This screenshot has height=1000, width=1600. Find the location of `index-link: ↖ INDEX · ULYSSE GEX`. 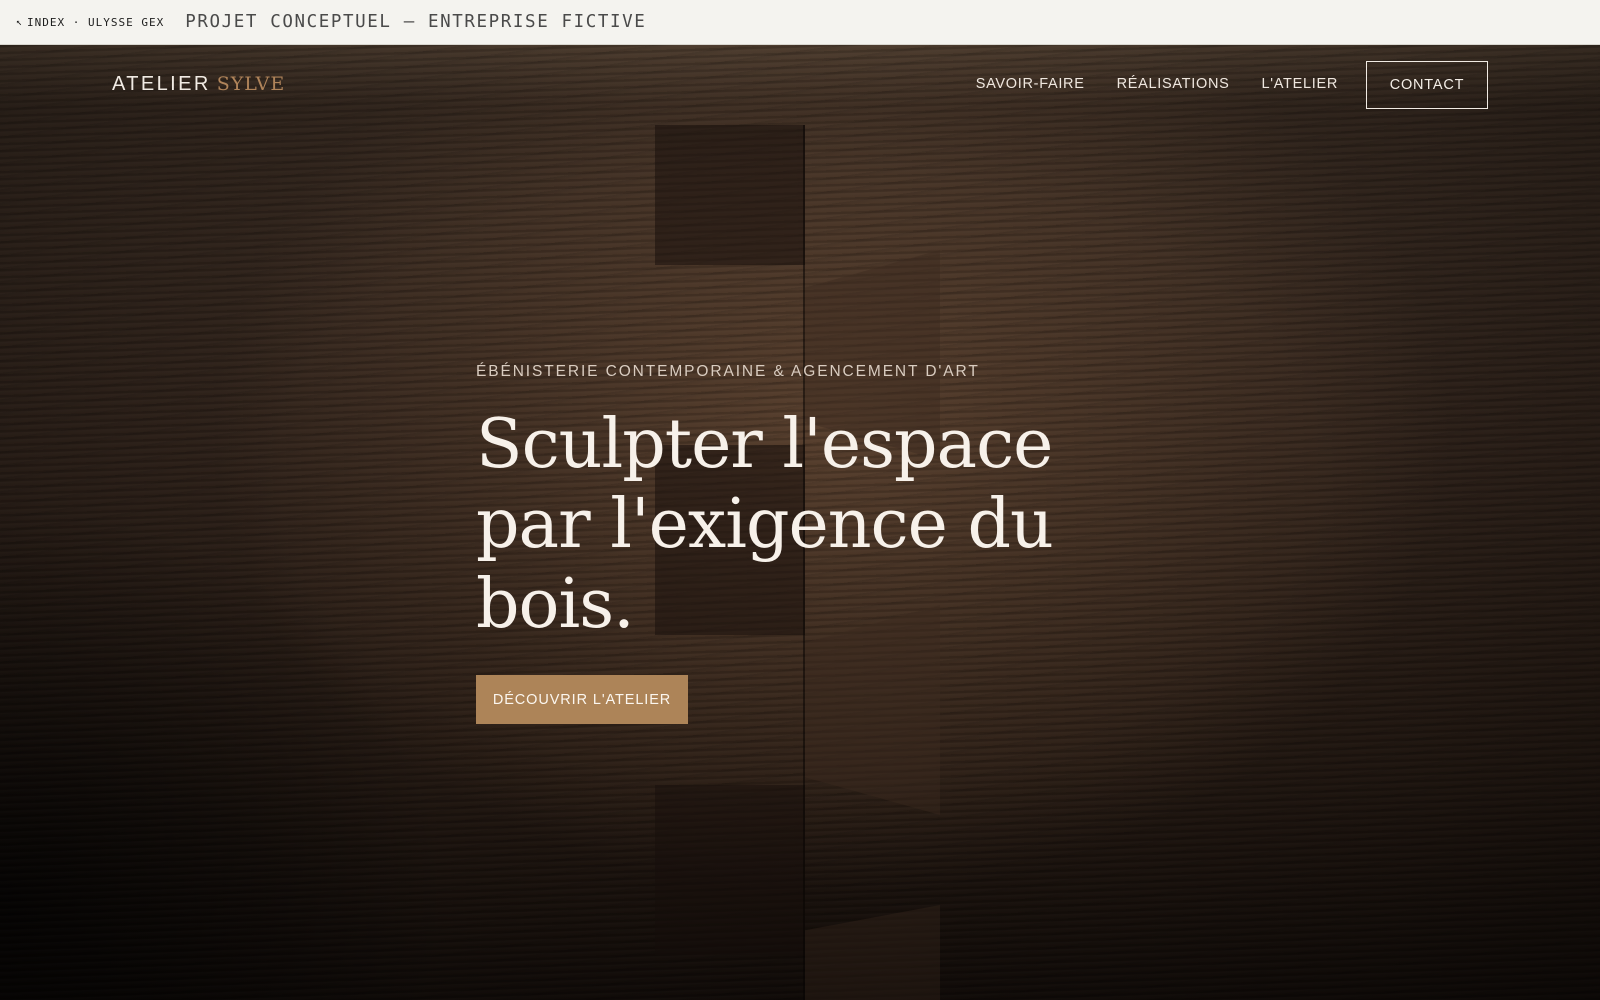

index-link: ↖ INDEX · ULYSSE GEX is located at coordinates (90, 22).